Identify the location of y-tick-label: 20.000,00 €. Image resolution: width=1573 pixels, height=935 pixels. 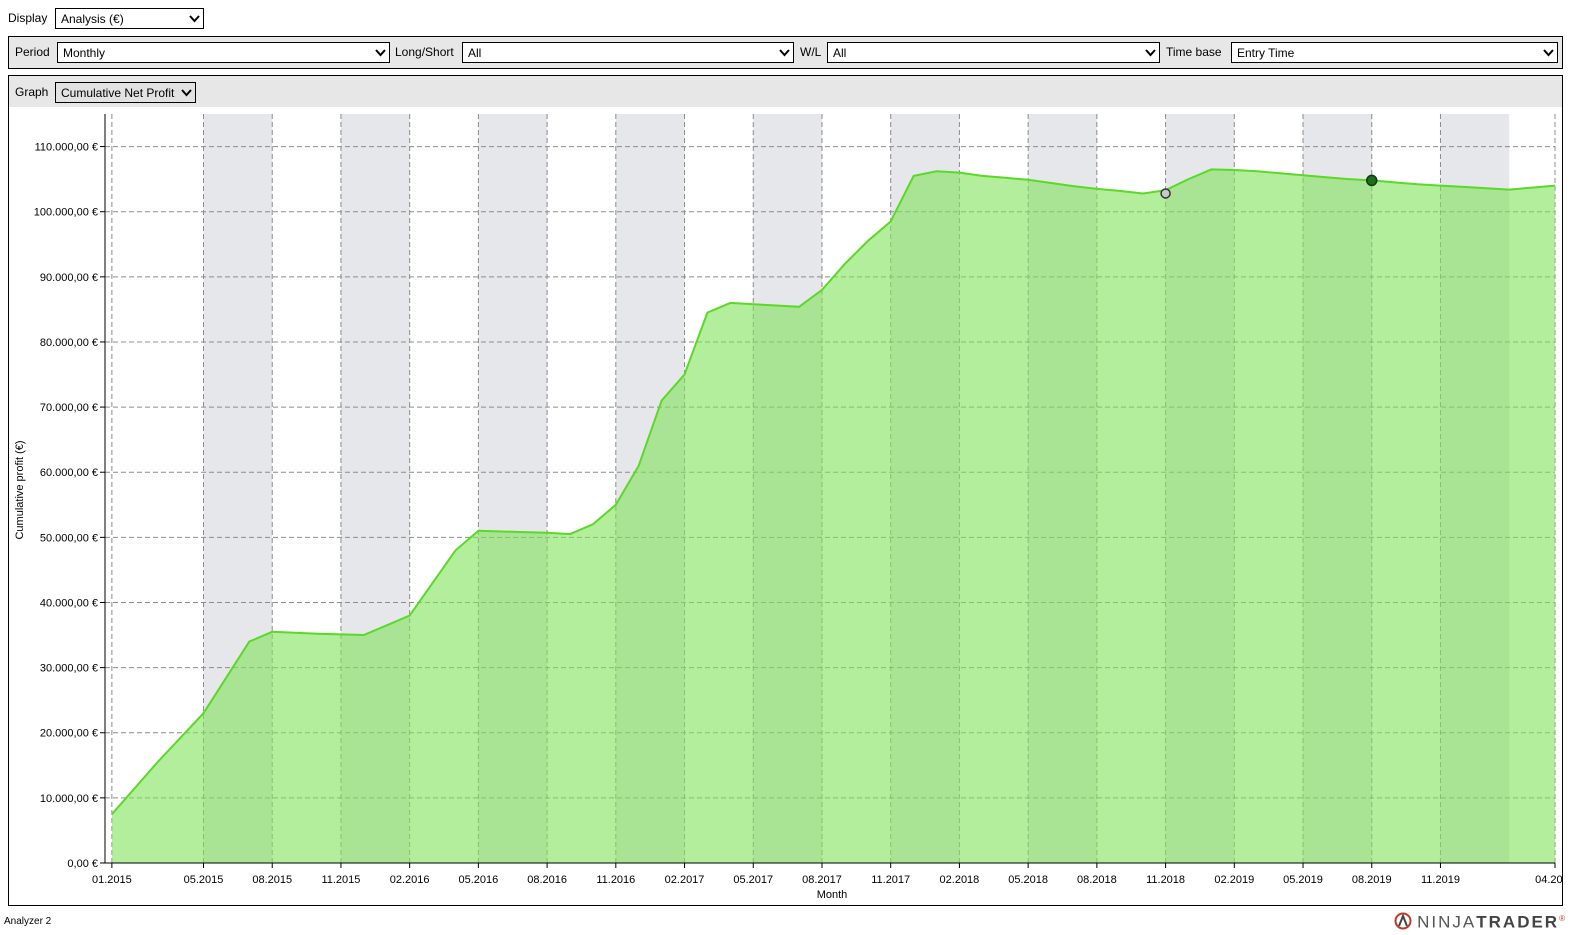
(69, 734).